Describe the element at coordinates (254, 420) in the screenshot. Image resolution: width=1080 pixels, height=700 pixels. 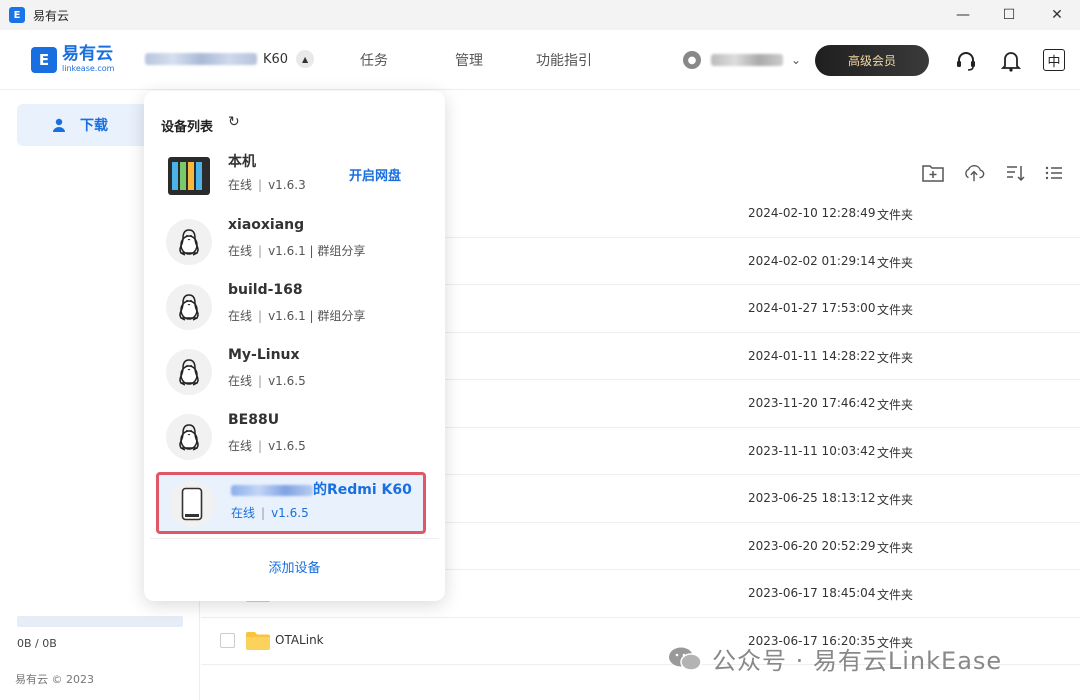
I see `device-name: BE88U` at that location.